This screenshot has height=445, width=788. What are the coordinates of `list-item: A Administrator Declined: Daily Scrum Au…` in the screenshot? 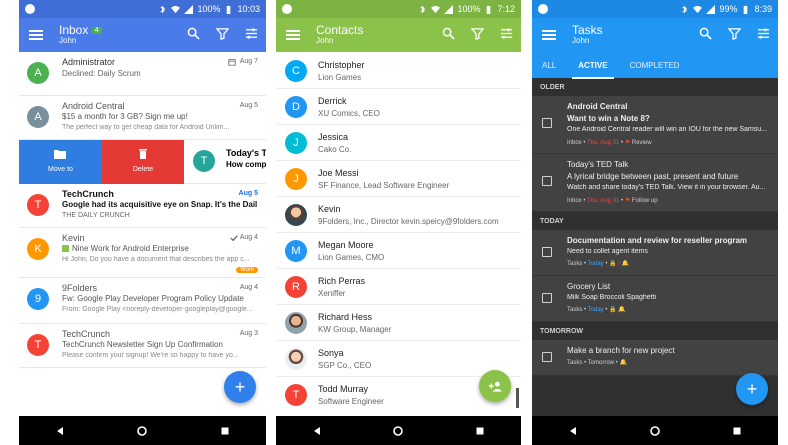 It's located at (142, 74).